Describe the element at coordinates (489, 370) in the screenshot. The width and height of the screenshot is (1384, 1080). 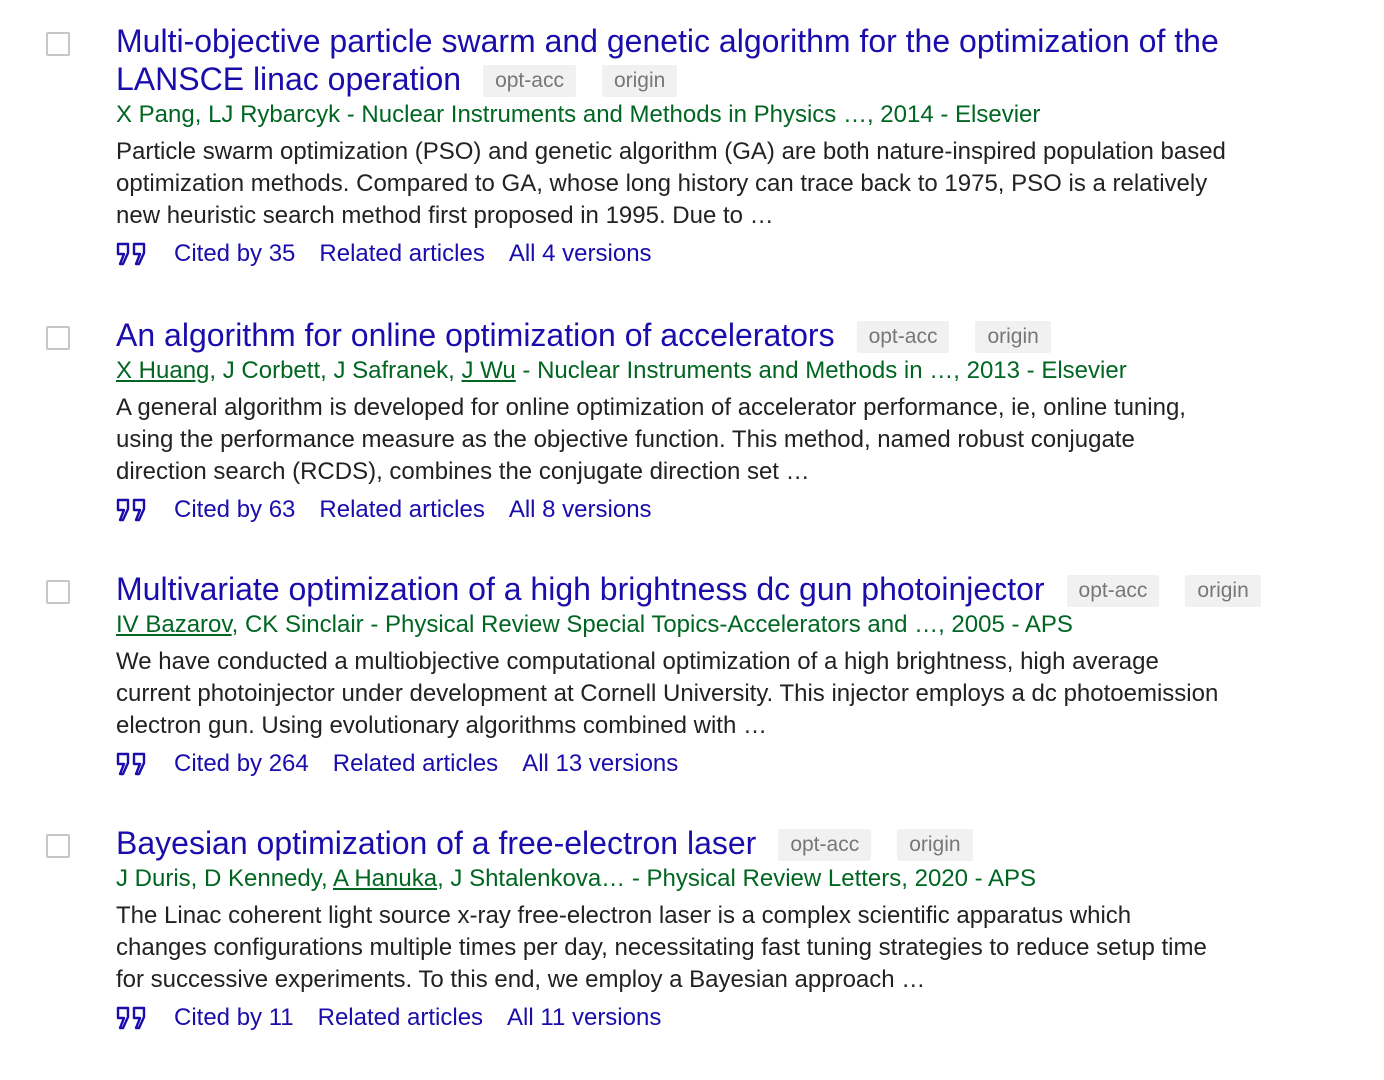
I see `author-link: J Wu` at that location.